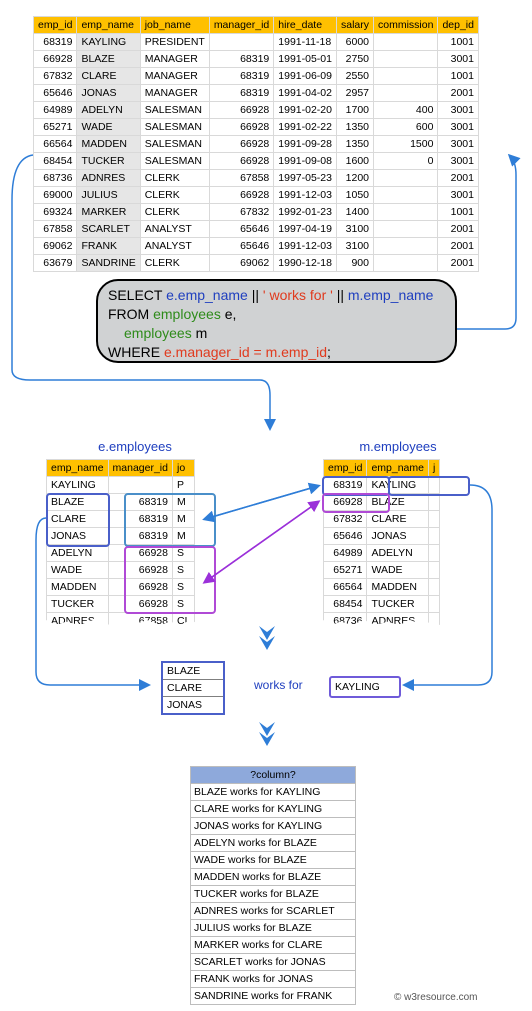 Image resolution: width=532 pixels, height=1011 pixels. Describe the element at coordinates (143, 292) in the screenshot. I see `arrow-table-to-join` at that location.